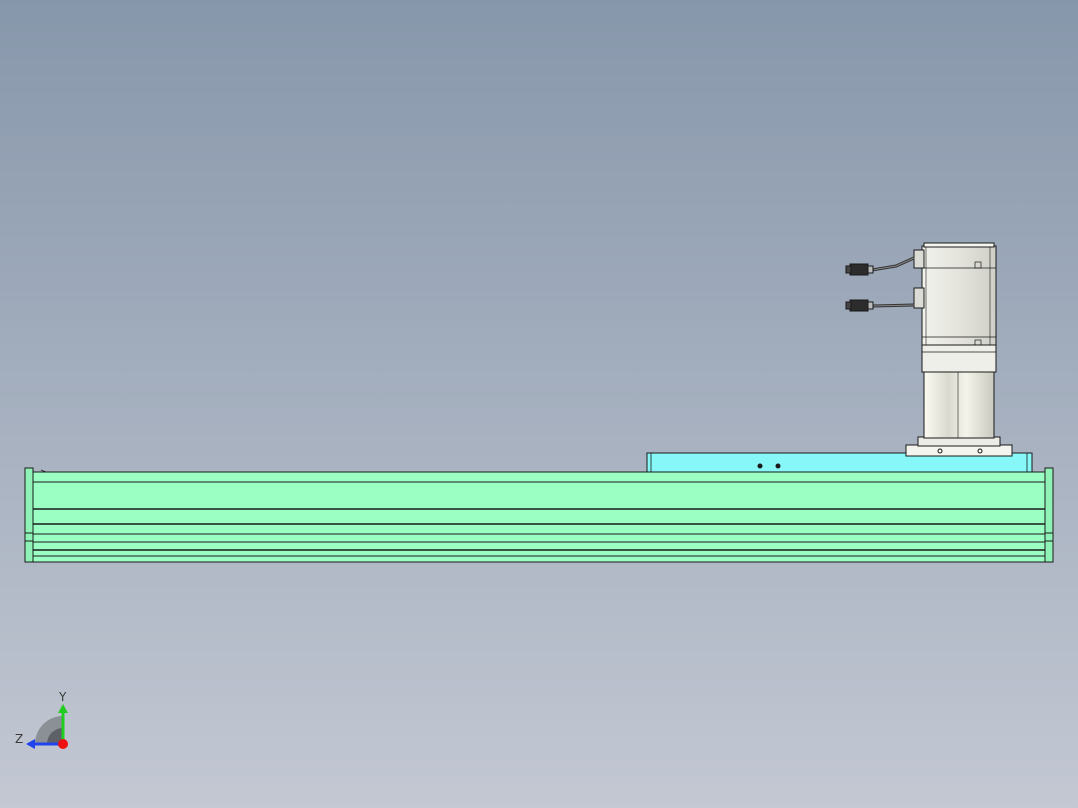 This screenshot has width=1078, height=808. Describe the element at coordinates (1049, 515) in the screenshot. I see `rail-right-end-cap` at that location.